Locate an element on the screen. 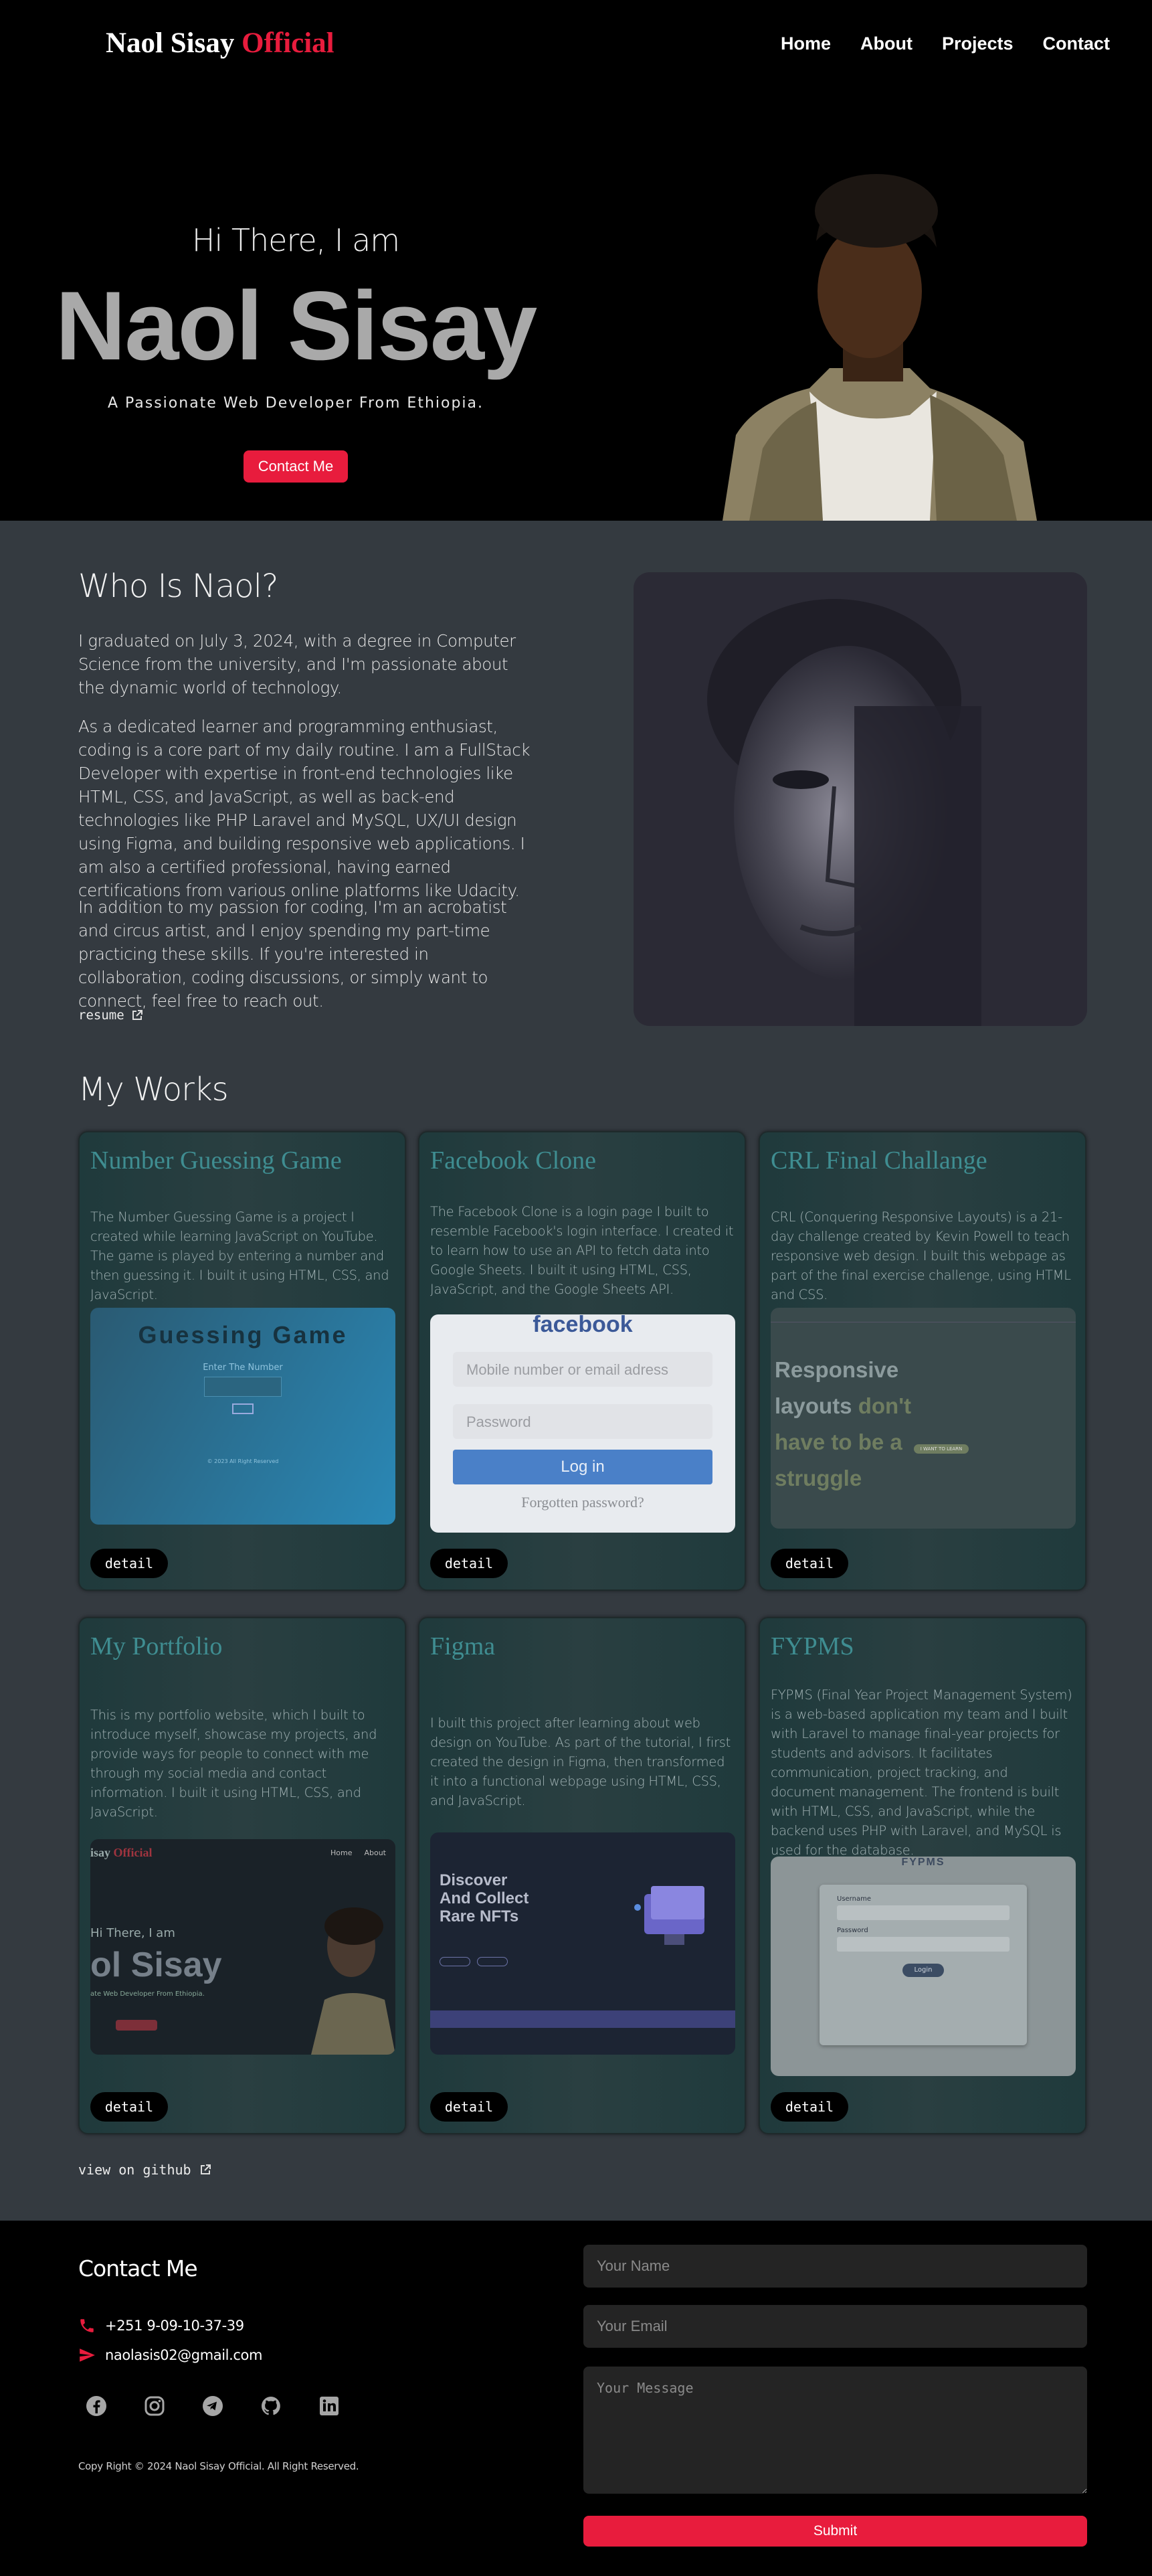 The height and width of the screenshot is (2576, 1152). project-title: Figma is located at coordinates (463, 1646).